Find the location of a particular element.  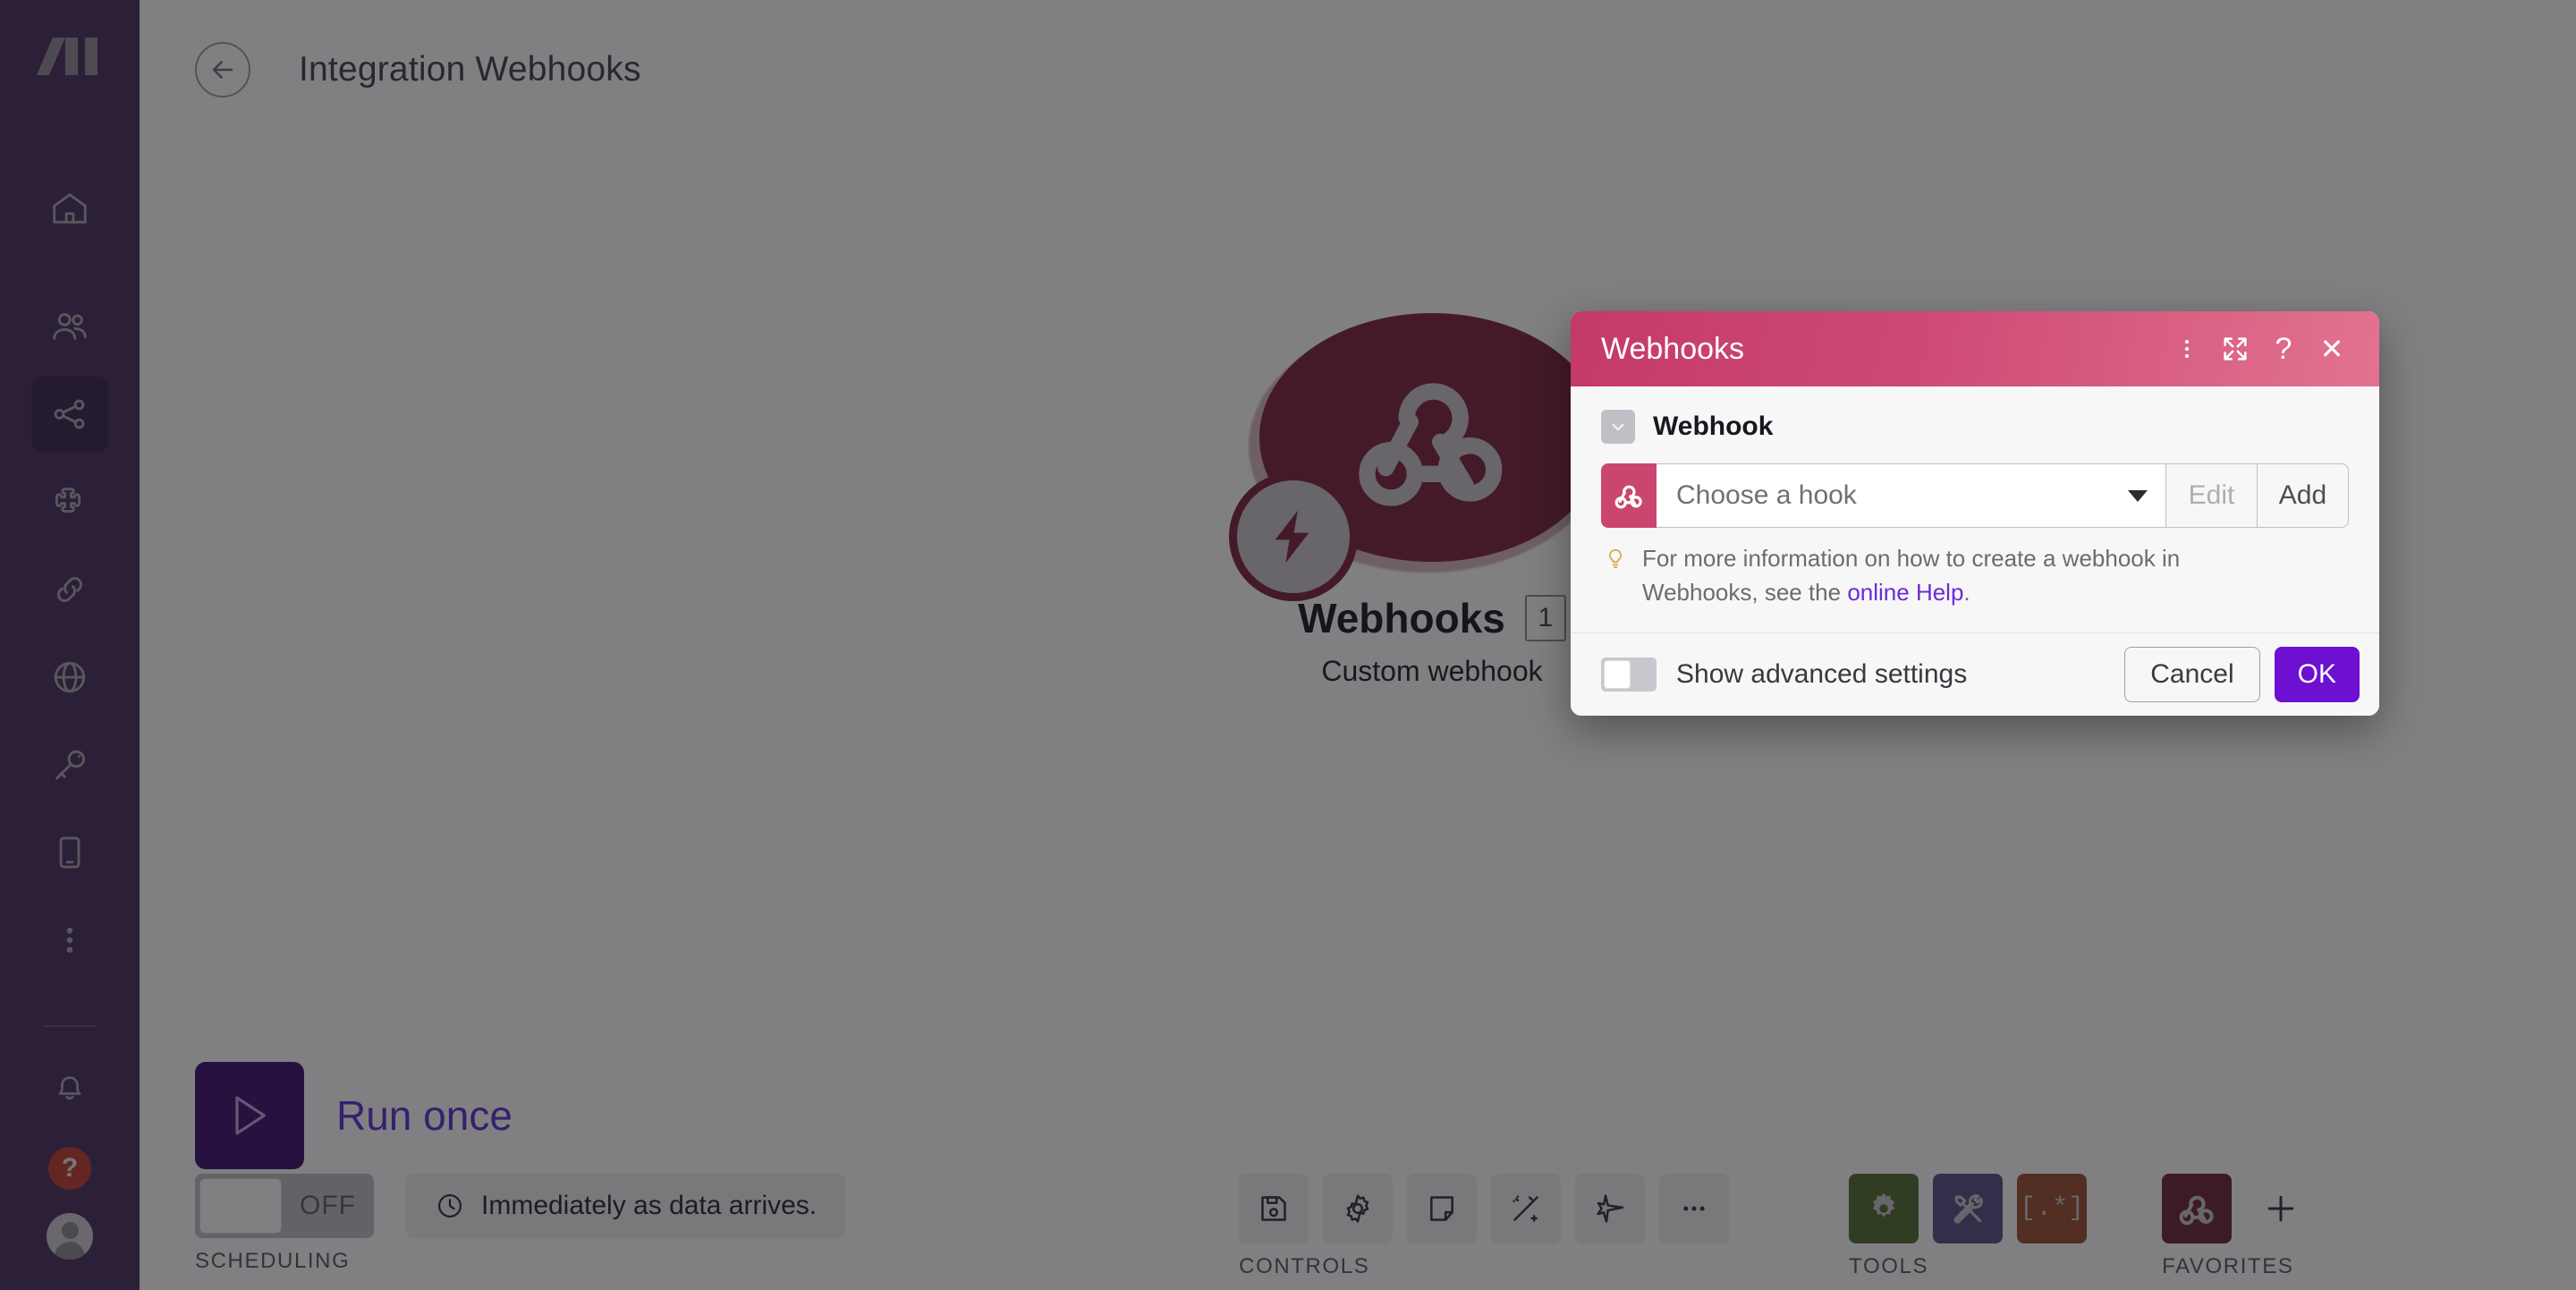

close-icon: ✕ is located at coordinates (2331, 349).